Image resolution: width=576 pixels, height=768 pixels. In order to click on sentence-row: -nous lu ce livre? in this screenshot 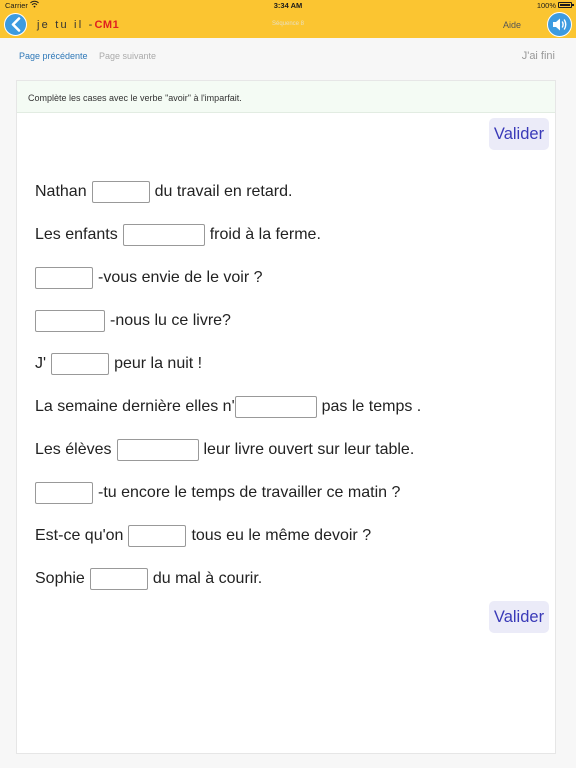, I will do `click(228, 320)`.